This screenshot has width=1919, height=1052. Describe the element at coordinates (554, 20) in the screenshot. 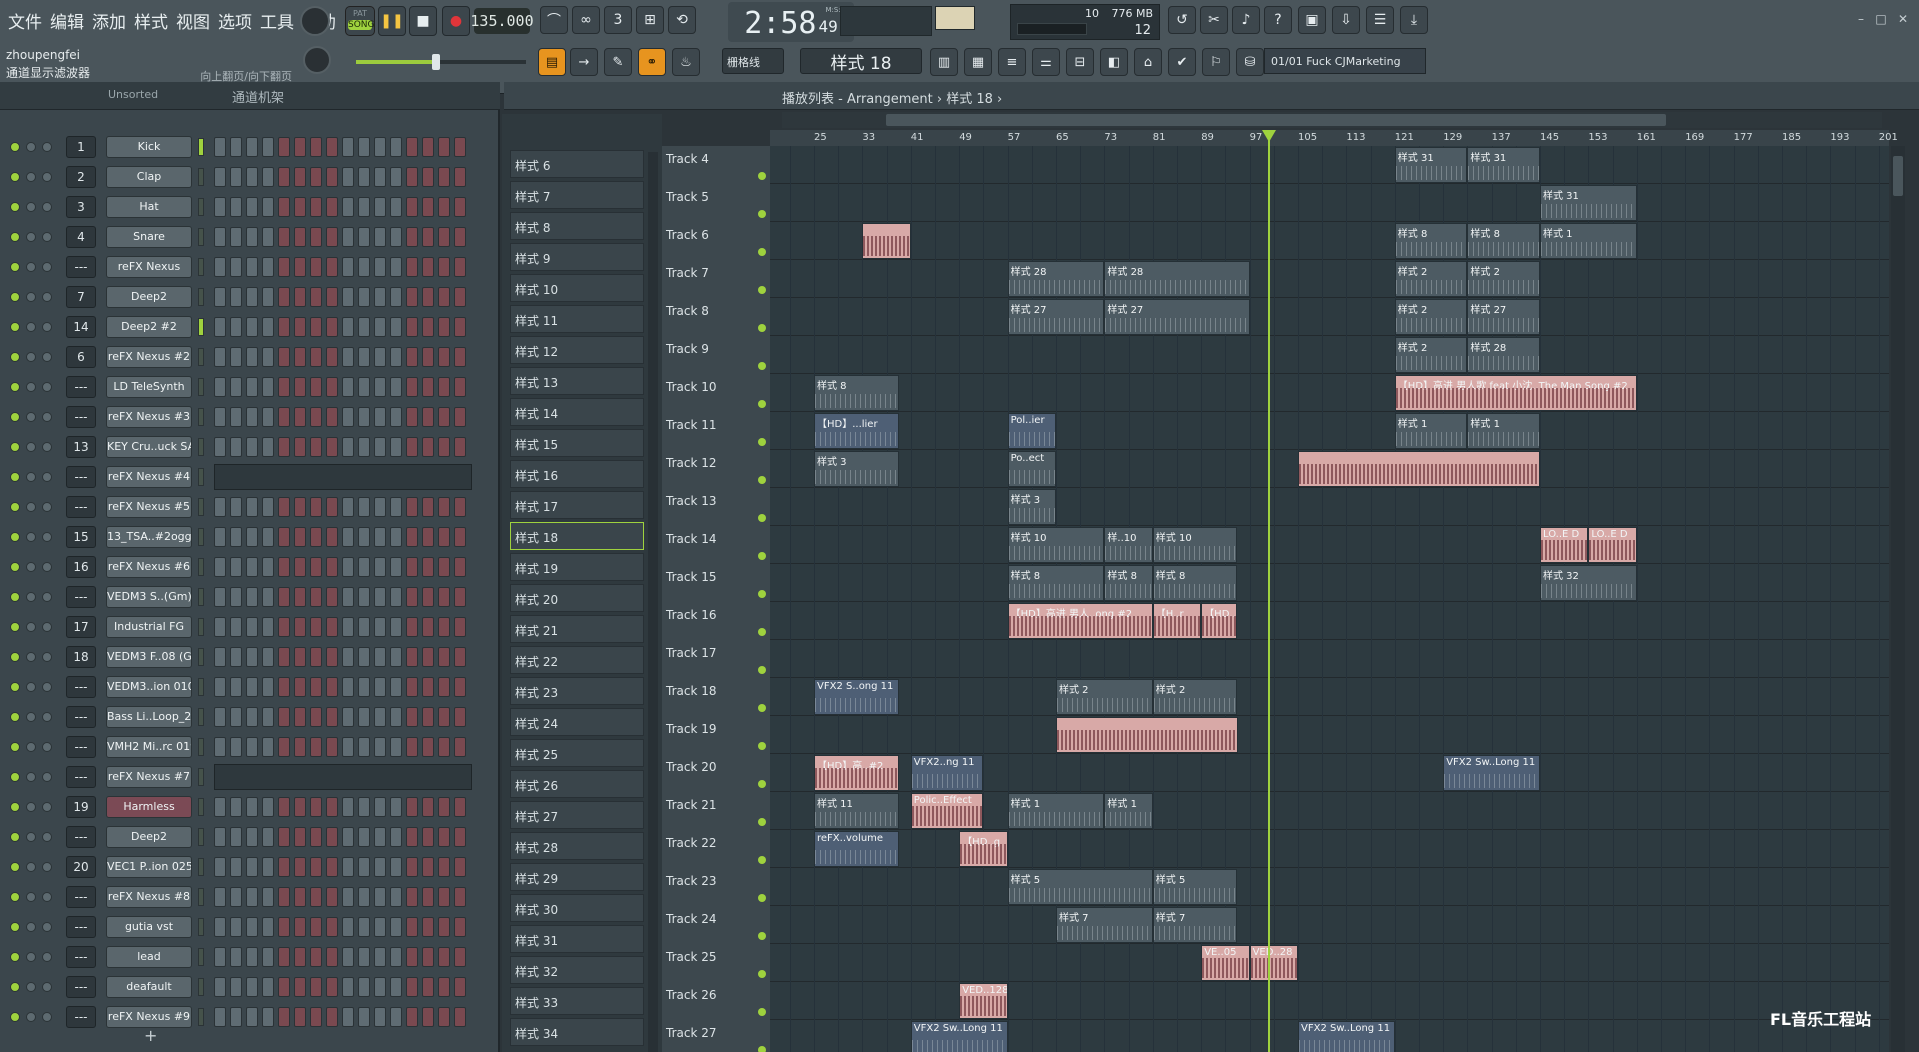

I see `metronome-icon: ⌒` at that location.